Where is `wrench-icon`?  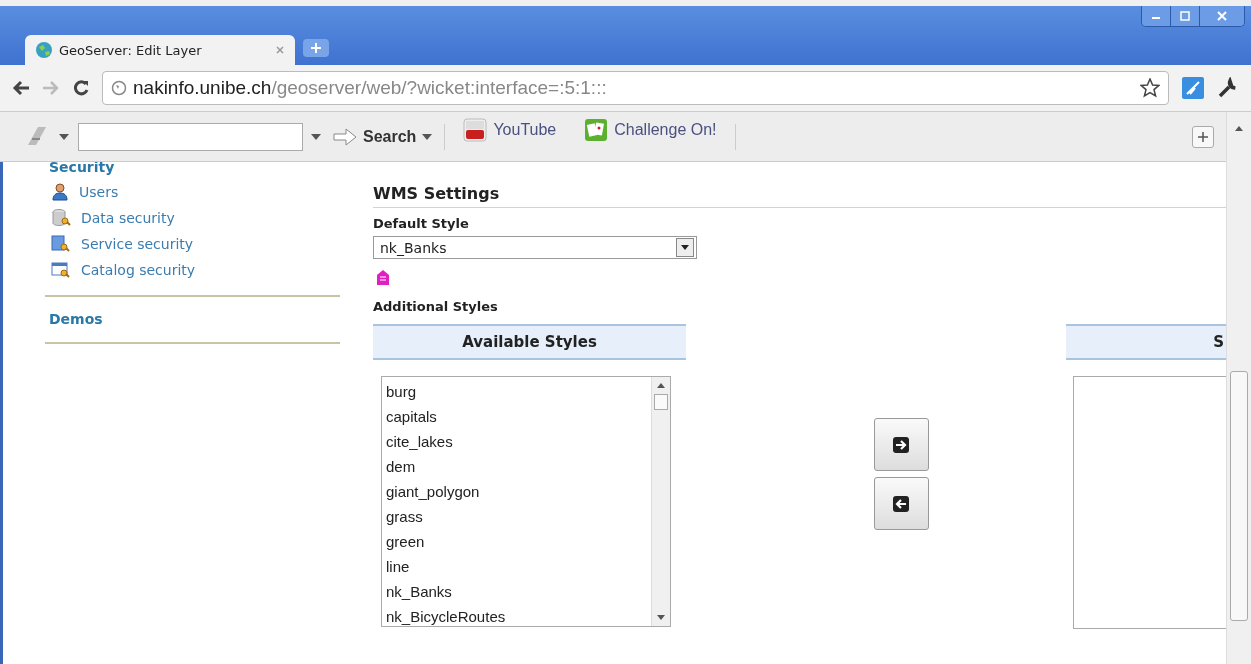
wrench-icon is located at coordinates (1228, 88).